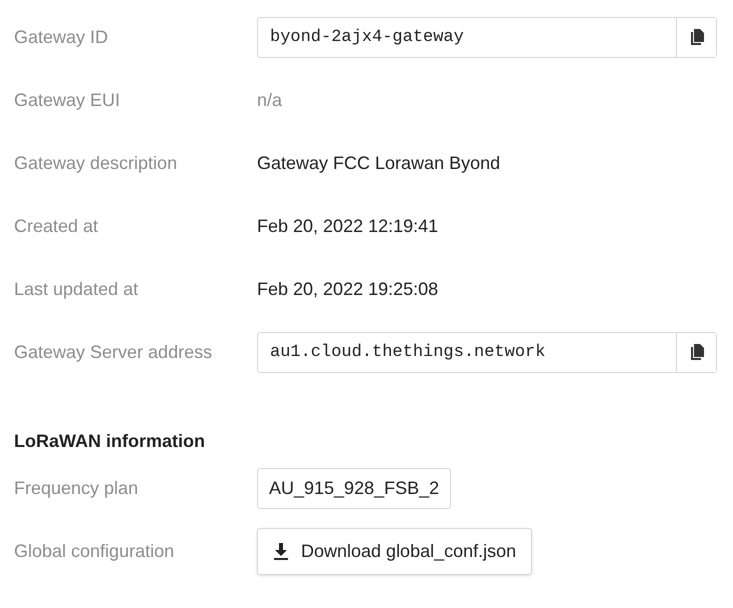  Describe the element at coordinates (347, 226) in the screenshot. I see `field-value: Feb 20, 2022 12:19:41` at that location.